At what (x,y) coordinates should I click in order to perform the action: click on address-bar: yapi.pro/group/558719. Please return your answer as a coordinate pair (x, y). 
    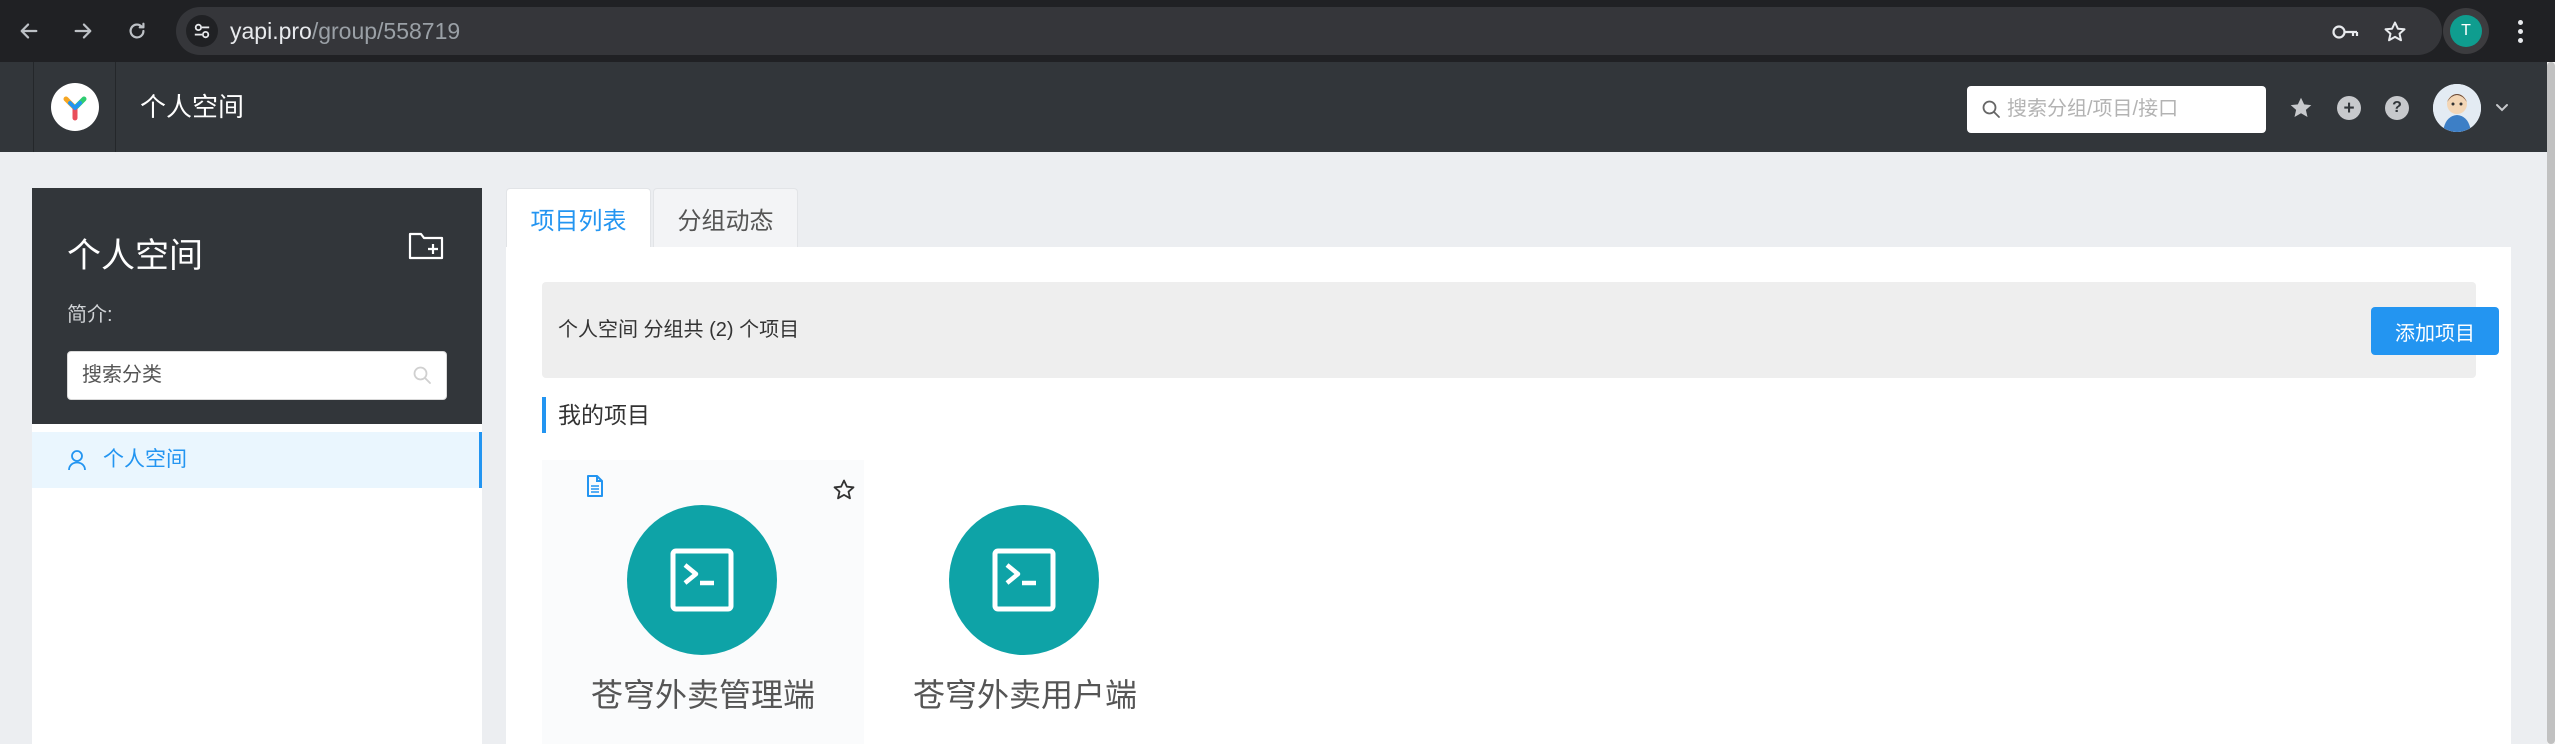
    Looking at the image, I should click on (1309, 31).